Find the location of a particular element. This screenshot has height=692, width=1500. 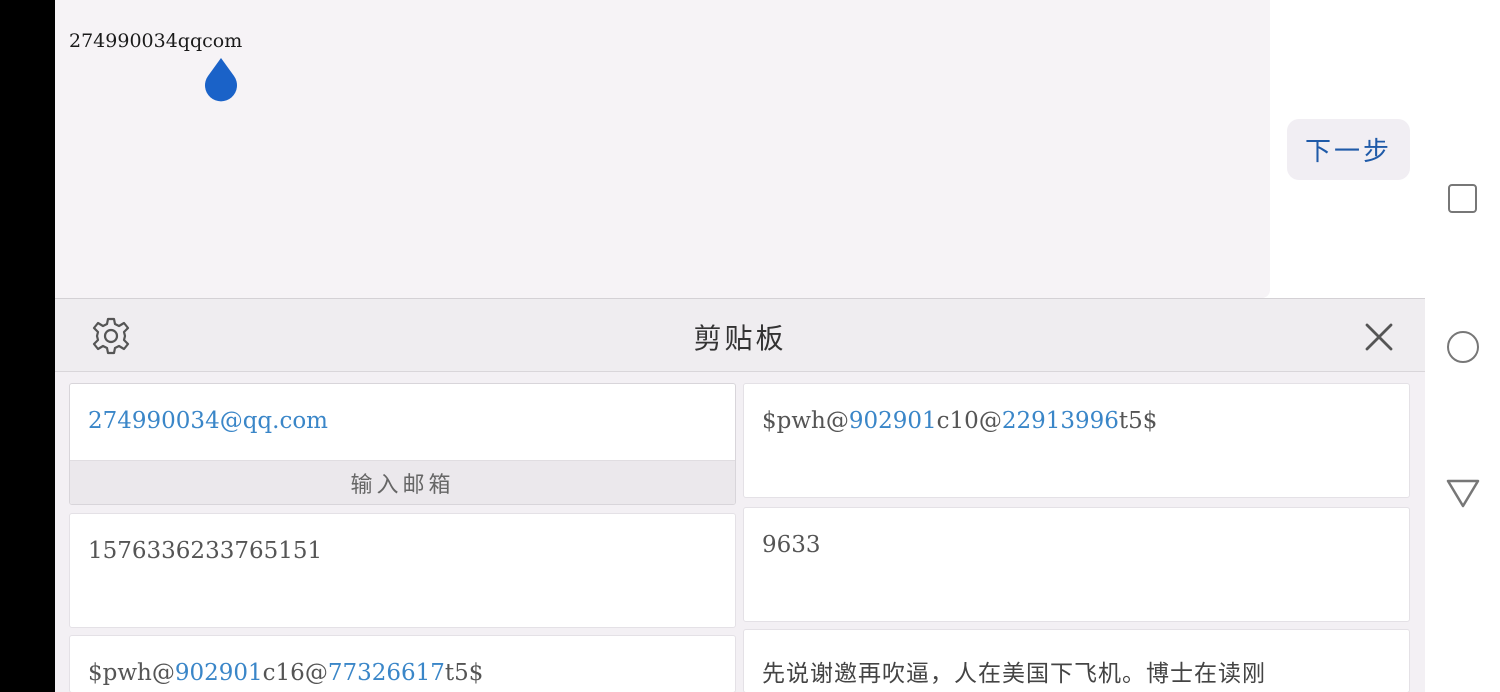

clipboard-header: 剪贴板 is located at coordinates (740, 335).